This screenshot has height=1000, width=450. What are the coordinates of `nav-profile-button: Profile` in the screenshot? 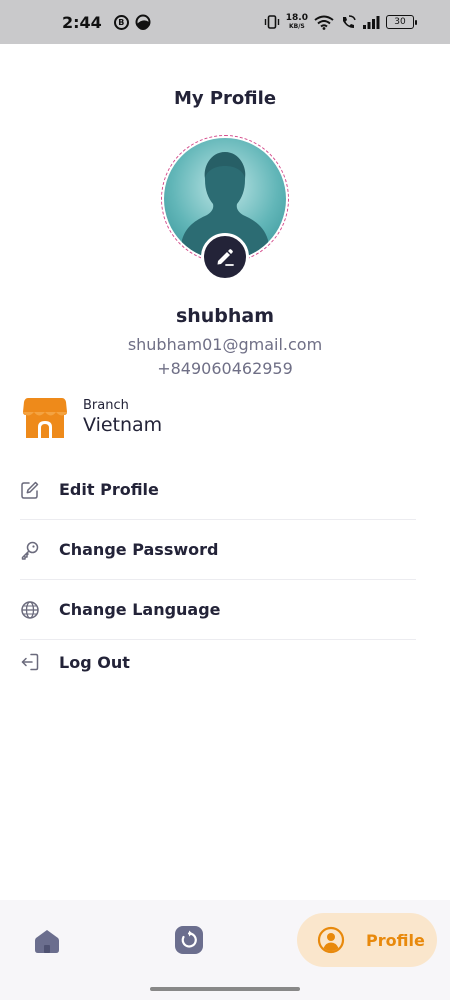 It's located at (367, 940).